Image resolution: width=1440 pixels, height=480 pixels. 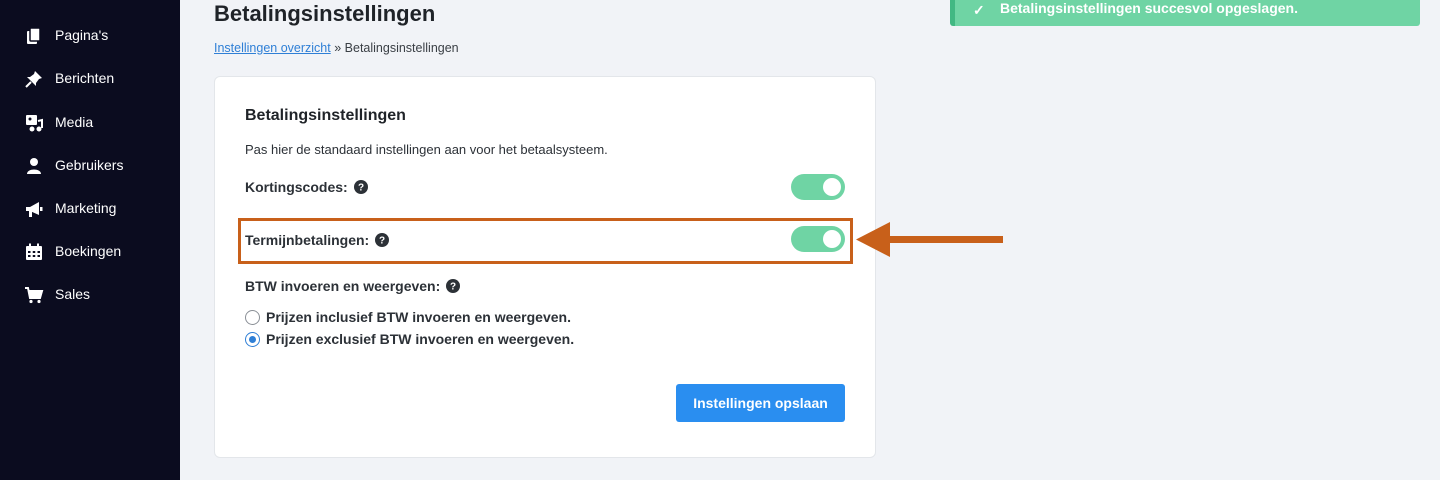 What do you see at coordinates (34, 209) in the screenshot?
I see `megaphone-icon` at bounding box center [34, 209].